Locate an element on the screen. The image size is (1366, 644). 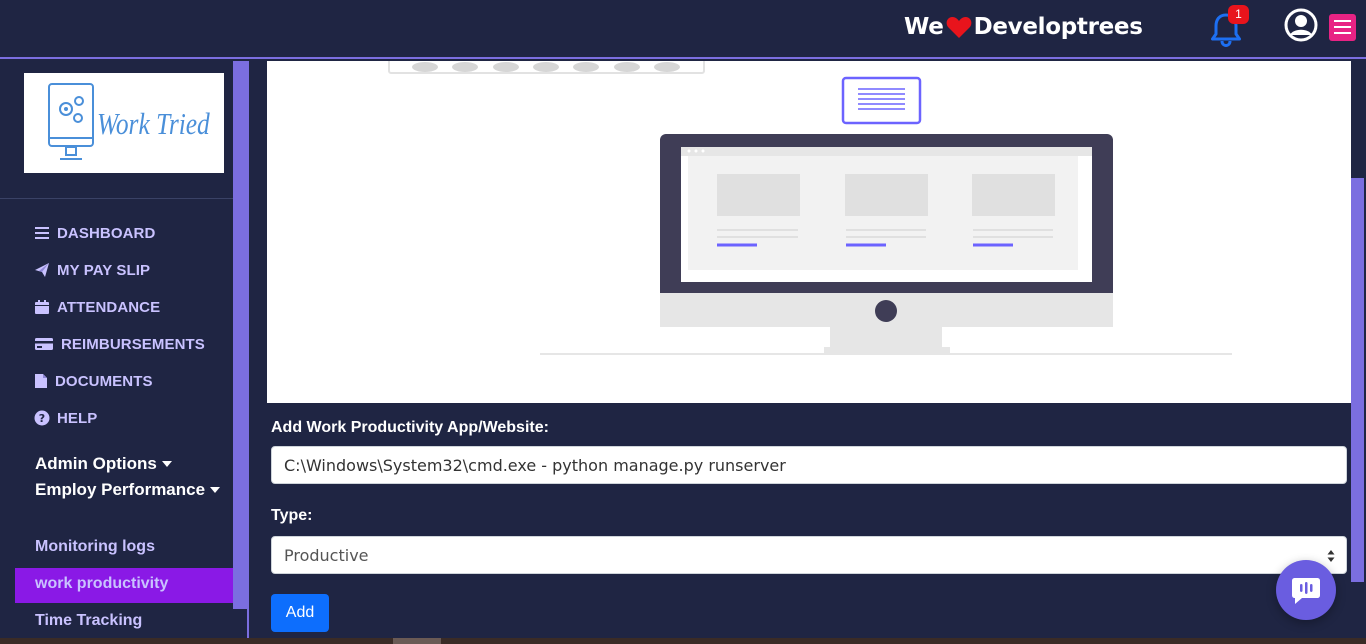
chat-bubble-icon is located at coordinates (1306, 591).